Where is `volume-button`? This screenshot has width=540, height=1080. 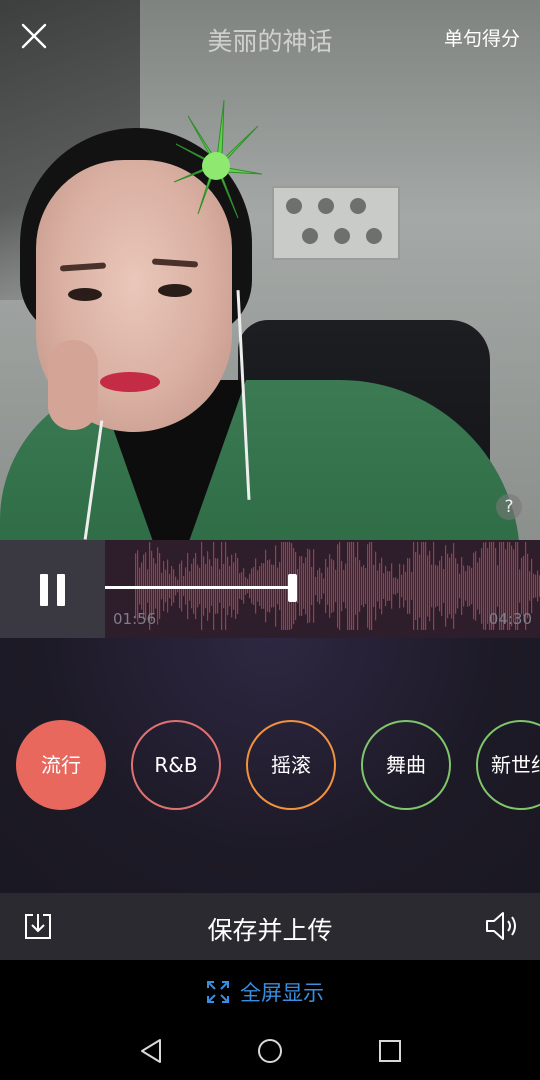 volume-button is located at coordinates (502, 926).